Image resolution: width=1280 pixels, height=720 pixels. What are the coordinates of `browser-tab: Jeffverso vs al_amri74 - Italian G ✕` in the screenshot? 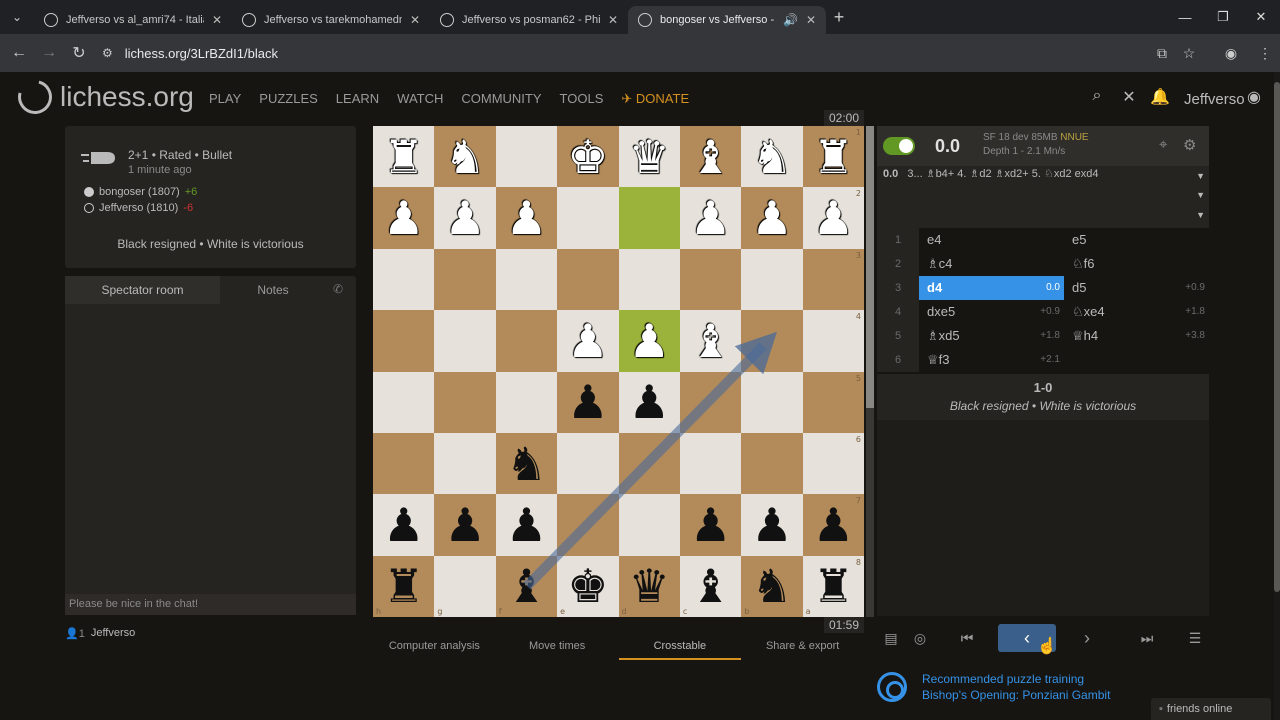 It's located at (133, 20).